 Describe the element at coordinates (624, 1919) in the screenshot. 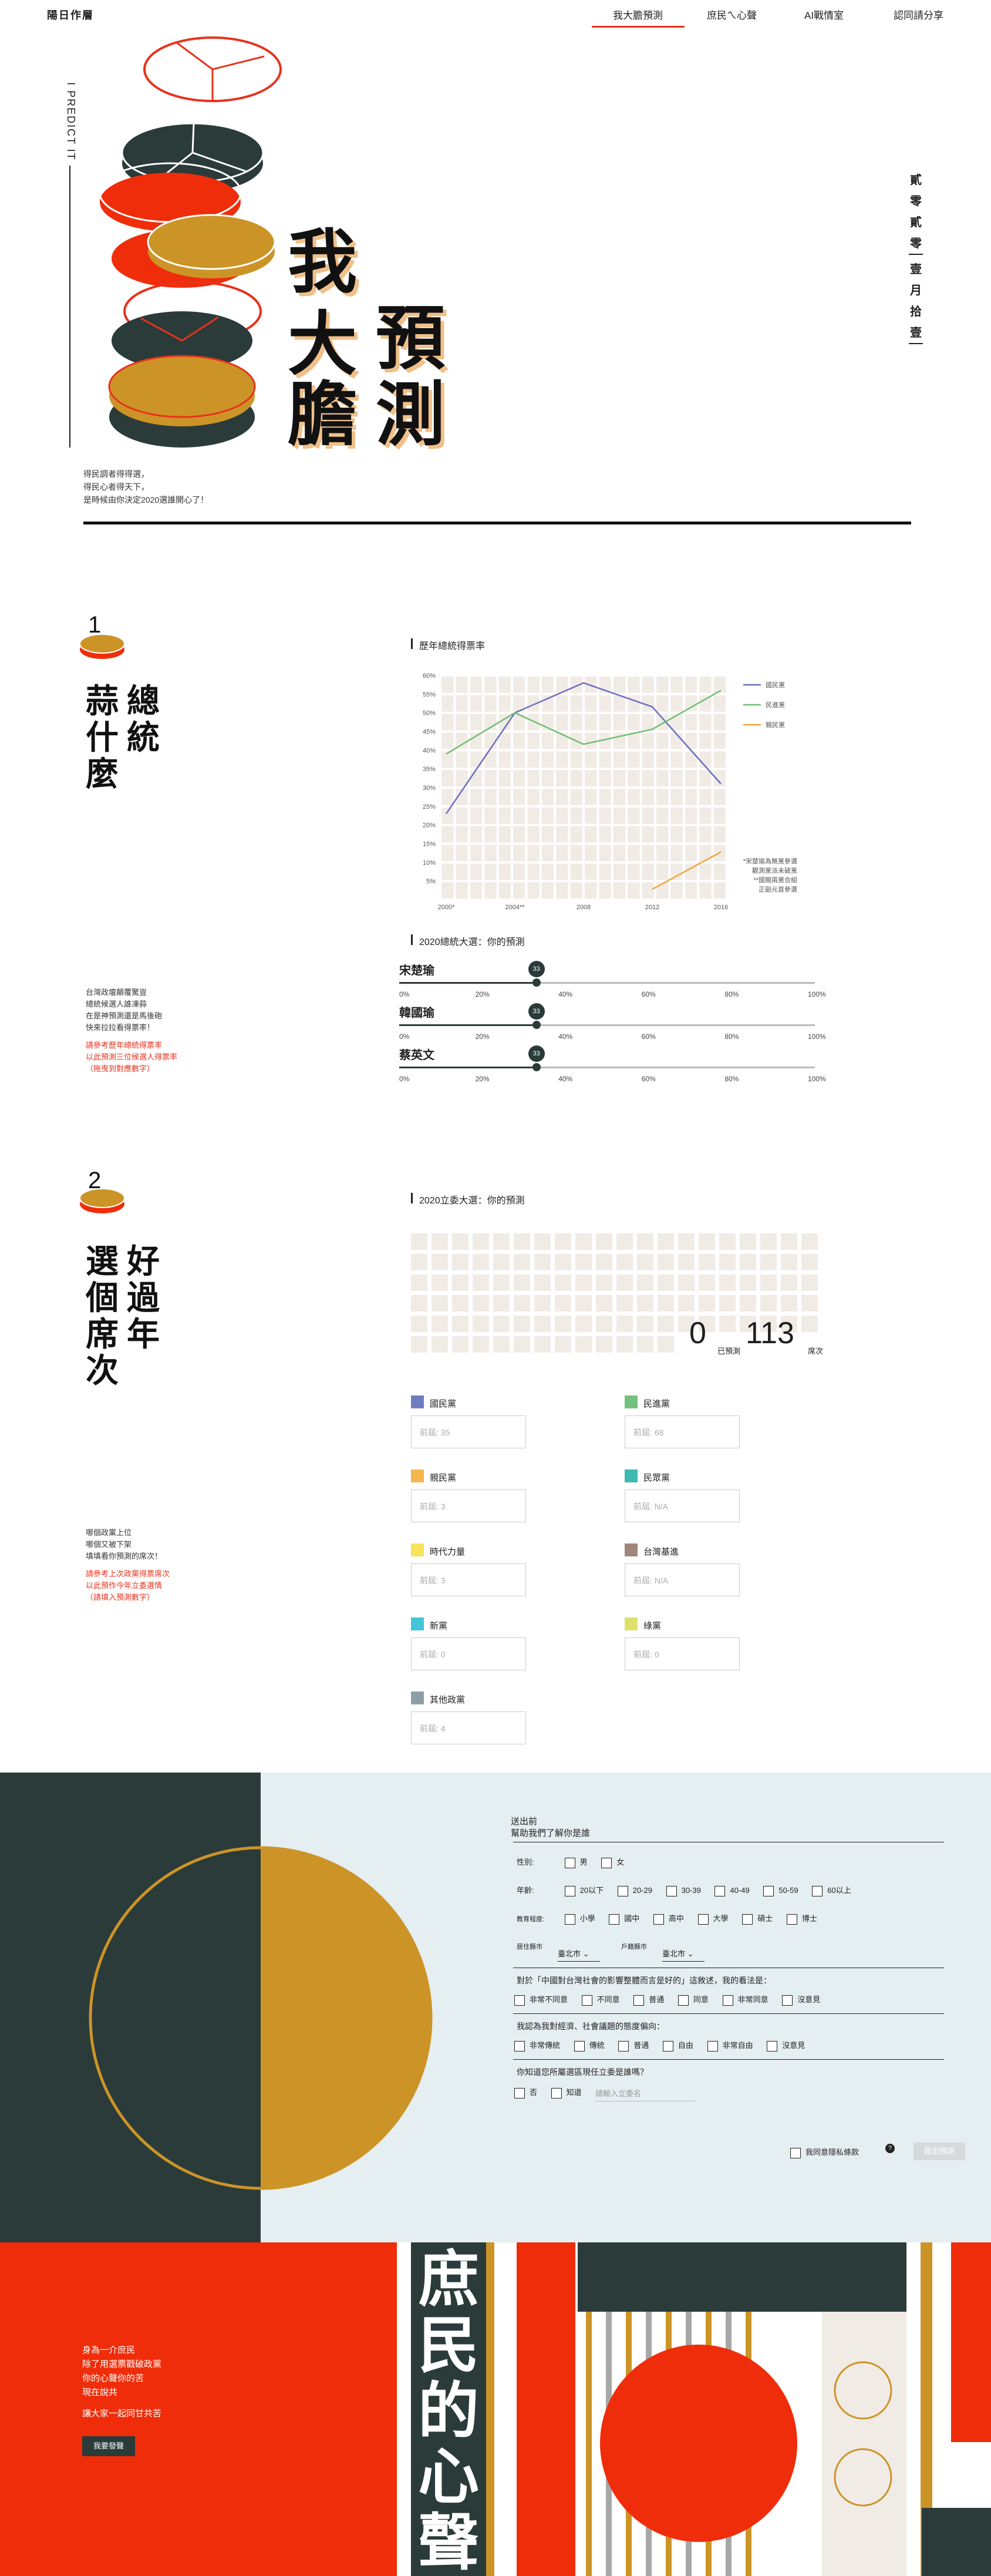

I see `education-option: 國中` at that location.